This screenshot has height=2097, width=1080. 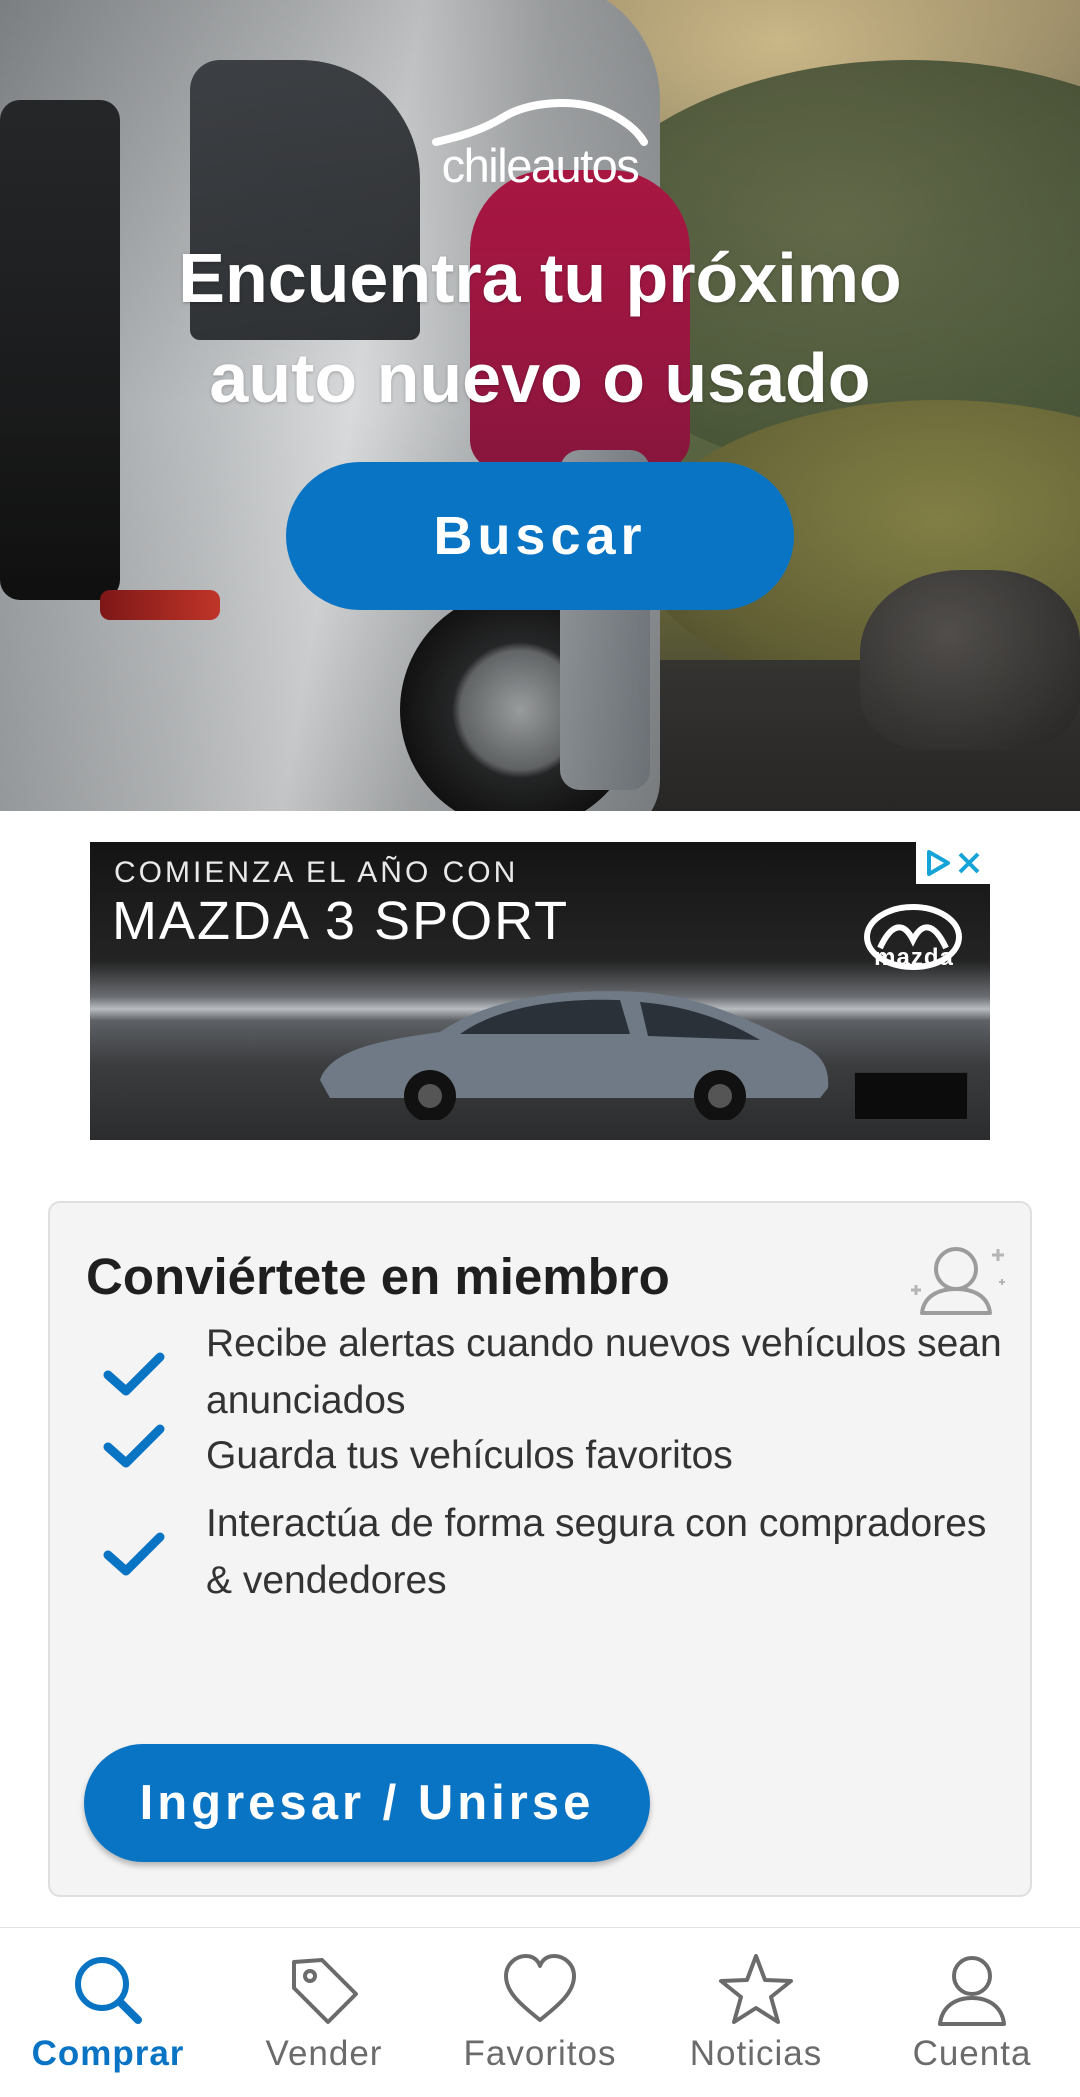 I want to click on search-icon, so click(x=108, y=1990).